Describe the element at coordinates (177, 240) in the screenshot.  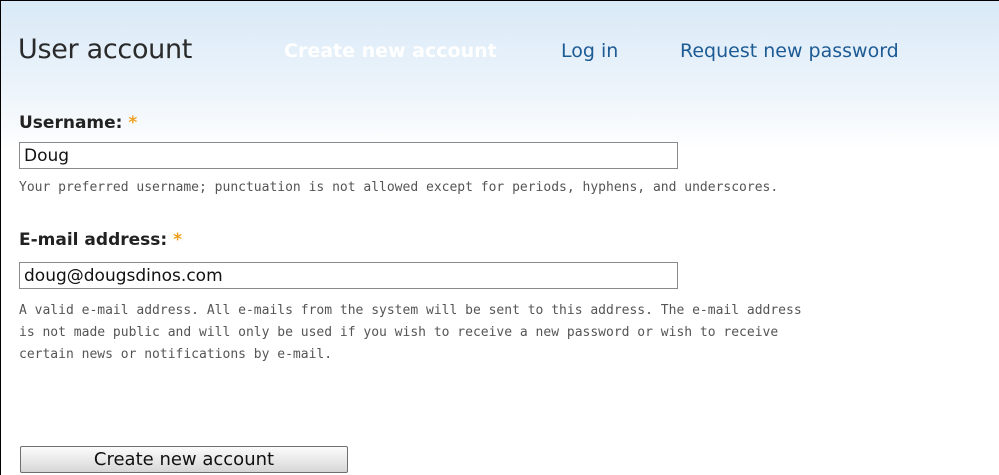
I see `email-required-marker: *` at that location.